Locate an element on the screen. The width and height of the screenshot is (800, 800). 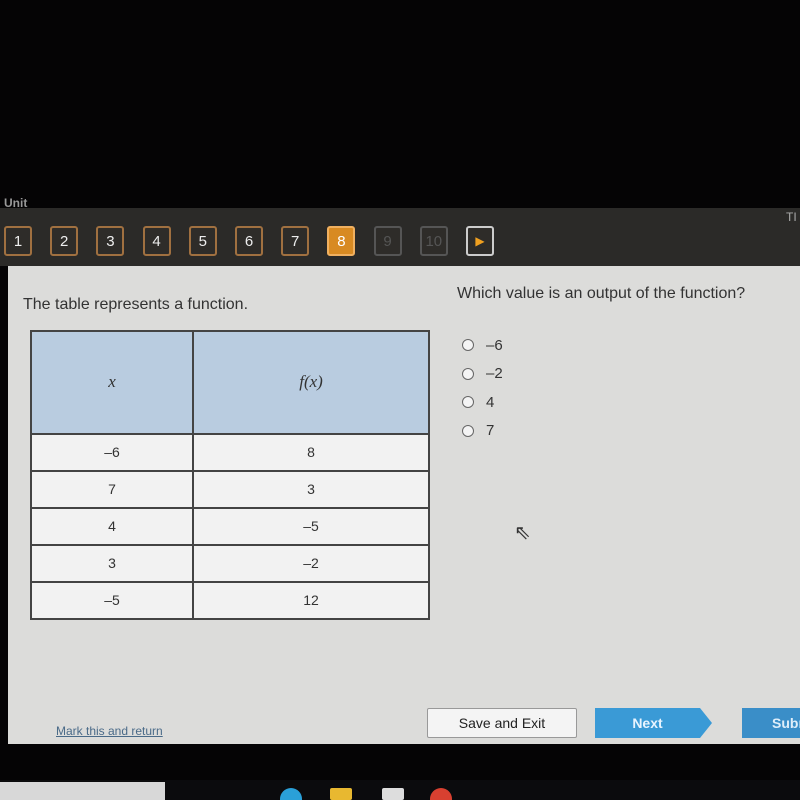
table-row: 3 –2 is located at coordinates (229, 563).